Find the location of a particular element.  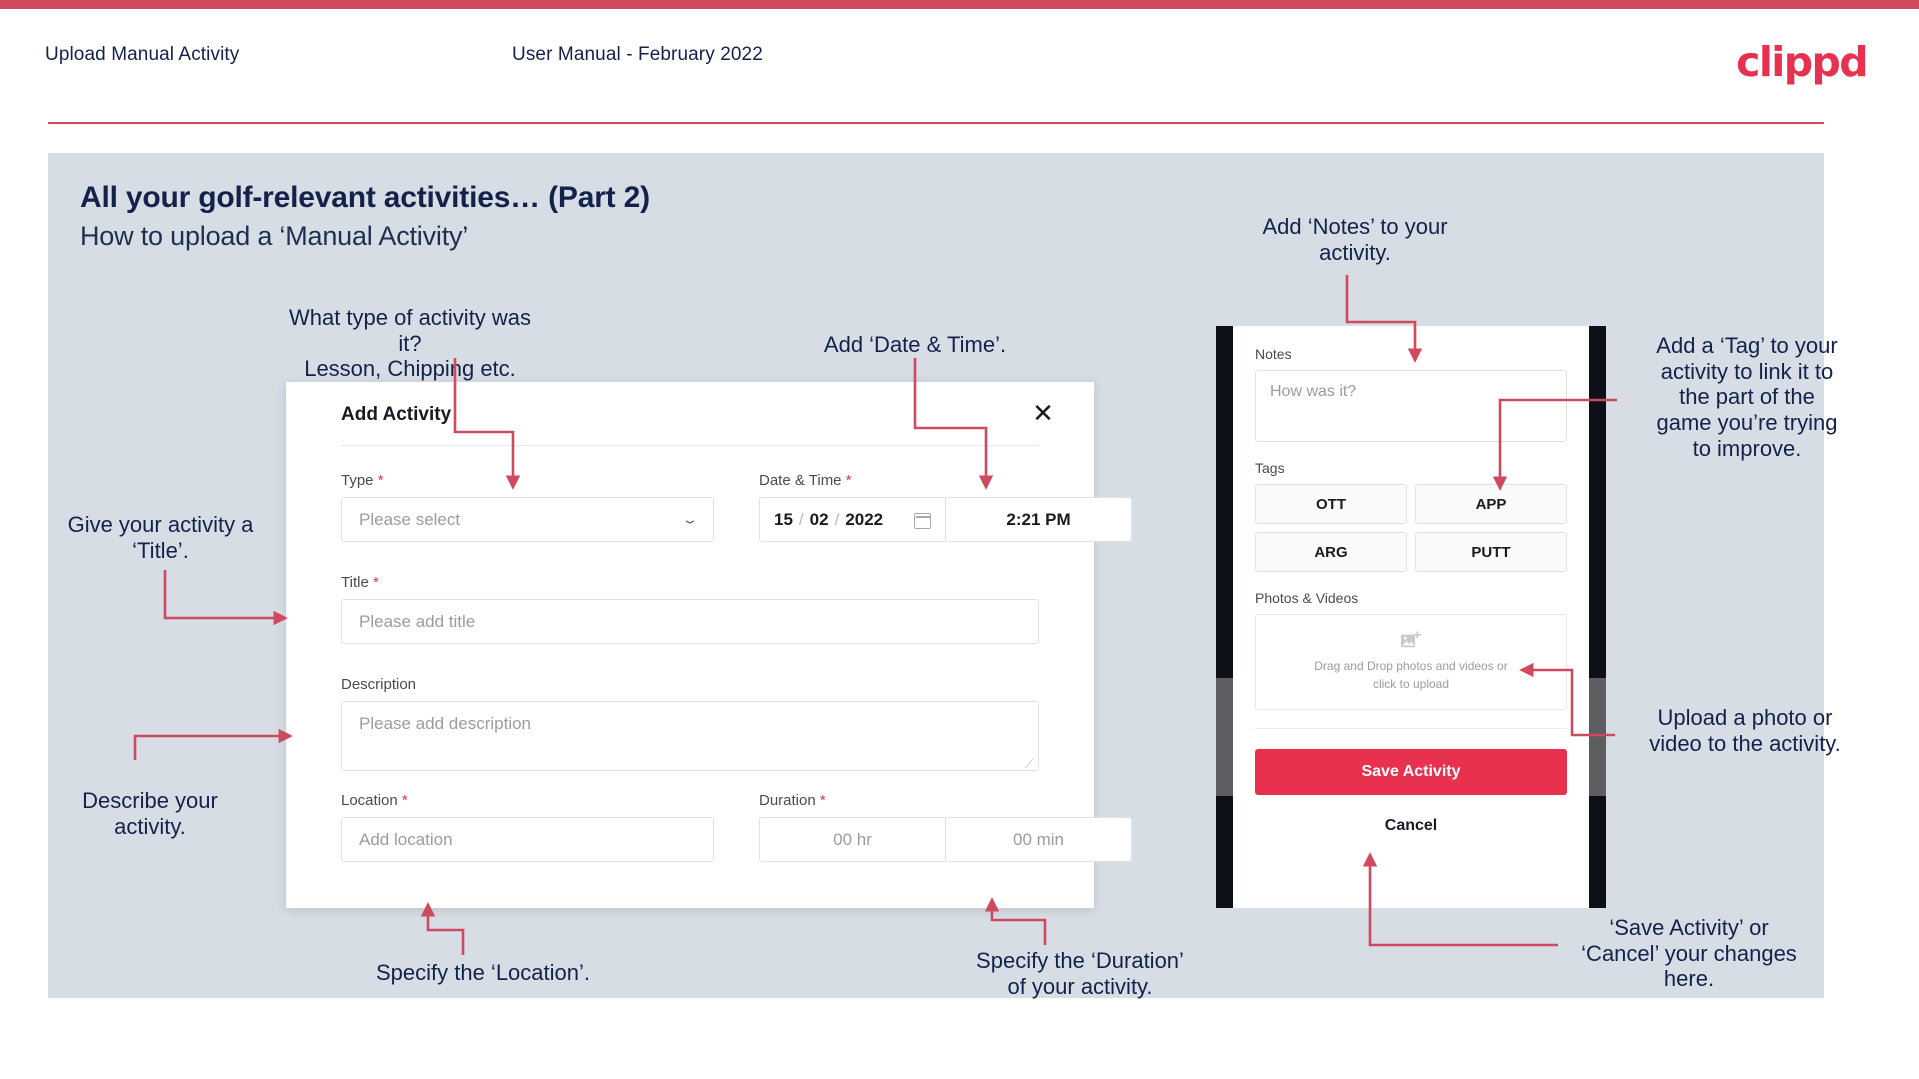

annotation-datetime: Add ‘Date & Time’. is located at coordinates (915, 344).